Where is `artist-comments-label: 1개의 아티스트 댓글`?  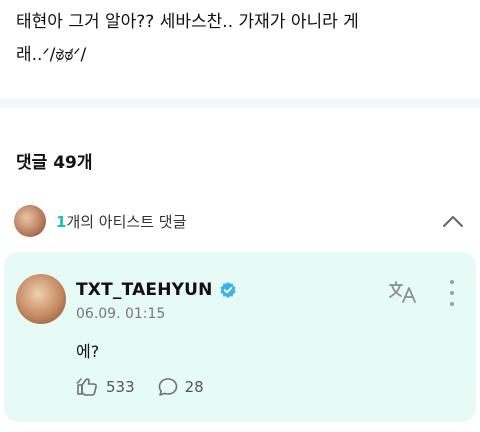
artist-comments-label: 1개의 아티스트 댓글 is located at coordinates (121, 221).